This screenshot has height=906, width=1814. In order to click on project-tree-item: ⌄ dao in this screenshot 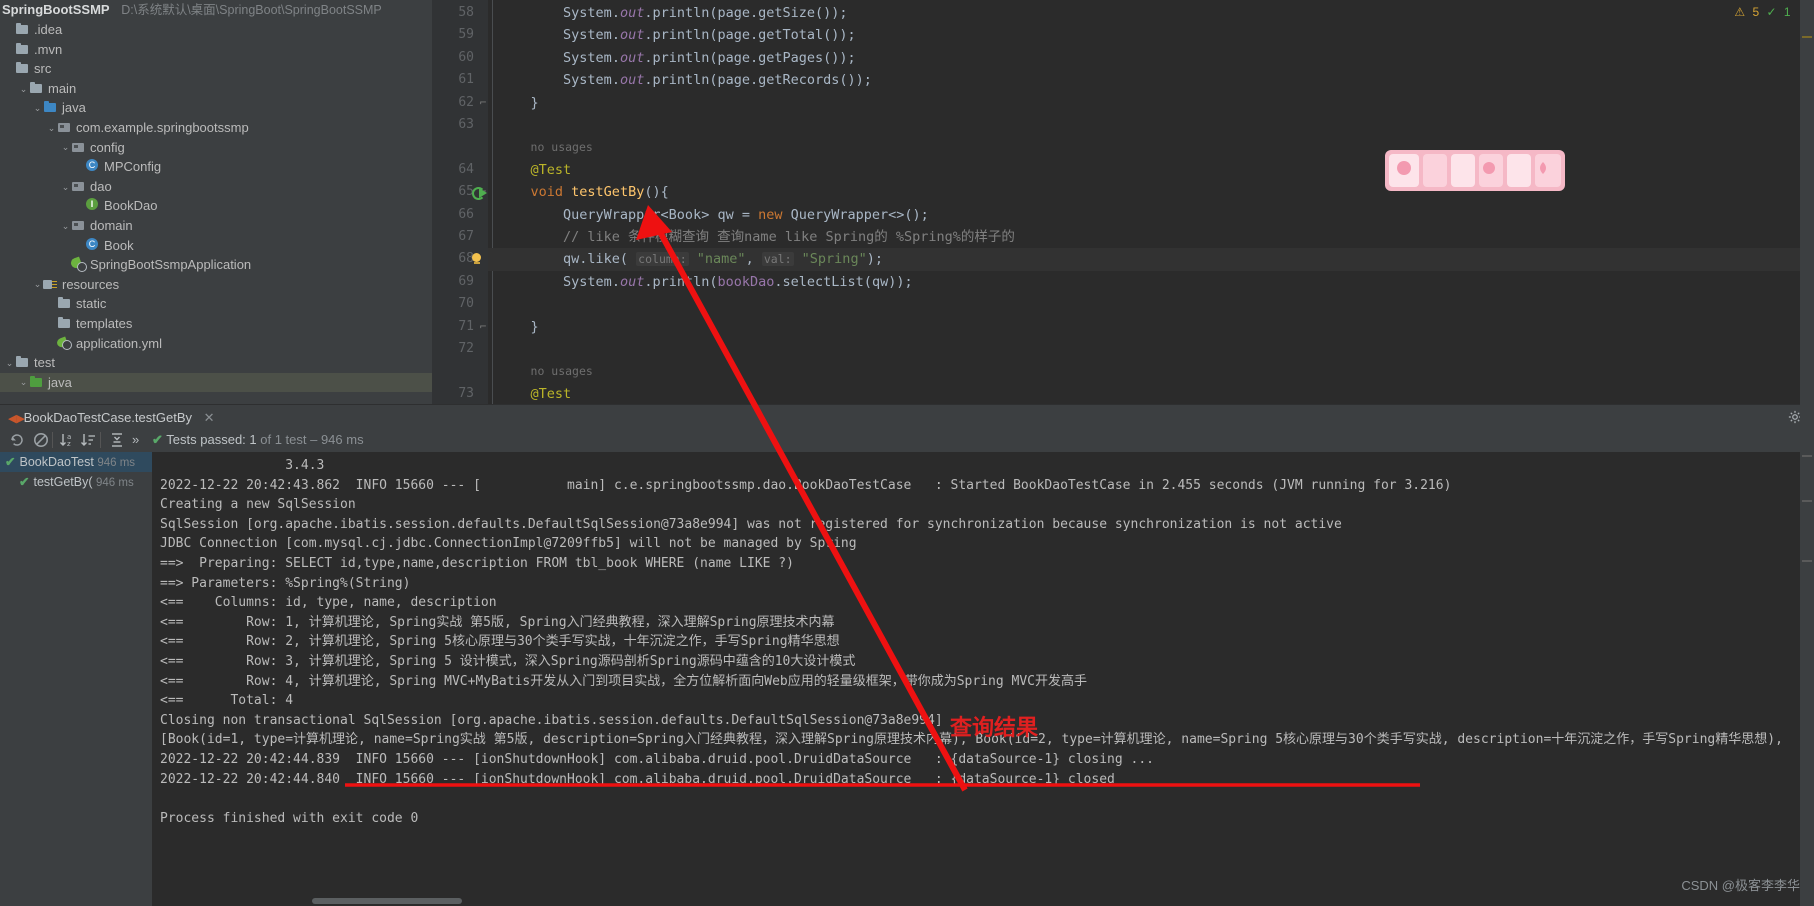, I will do `click(216, 187)`.